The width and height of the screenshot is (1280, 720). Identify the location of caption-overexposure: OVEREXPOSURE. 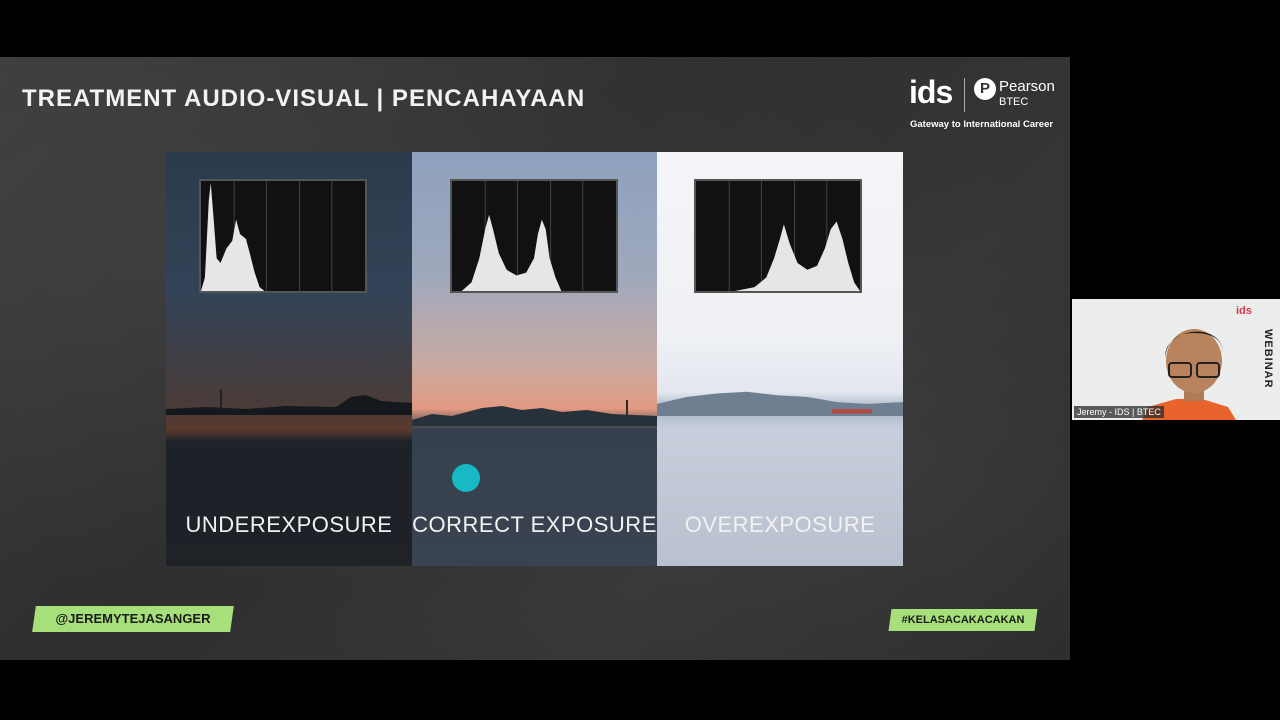
(780, 524).